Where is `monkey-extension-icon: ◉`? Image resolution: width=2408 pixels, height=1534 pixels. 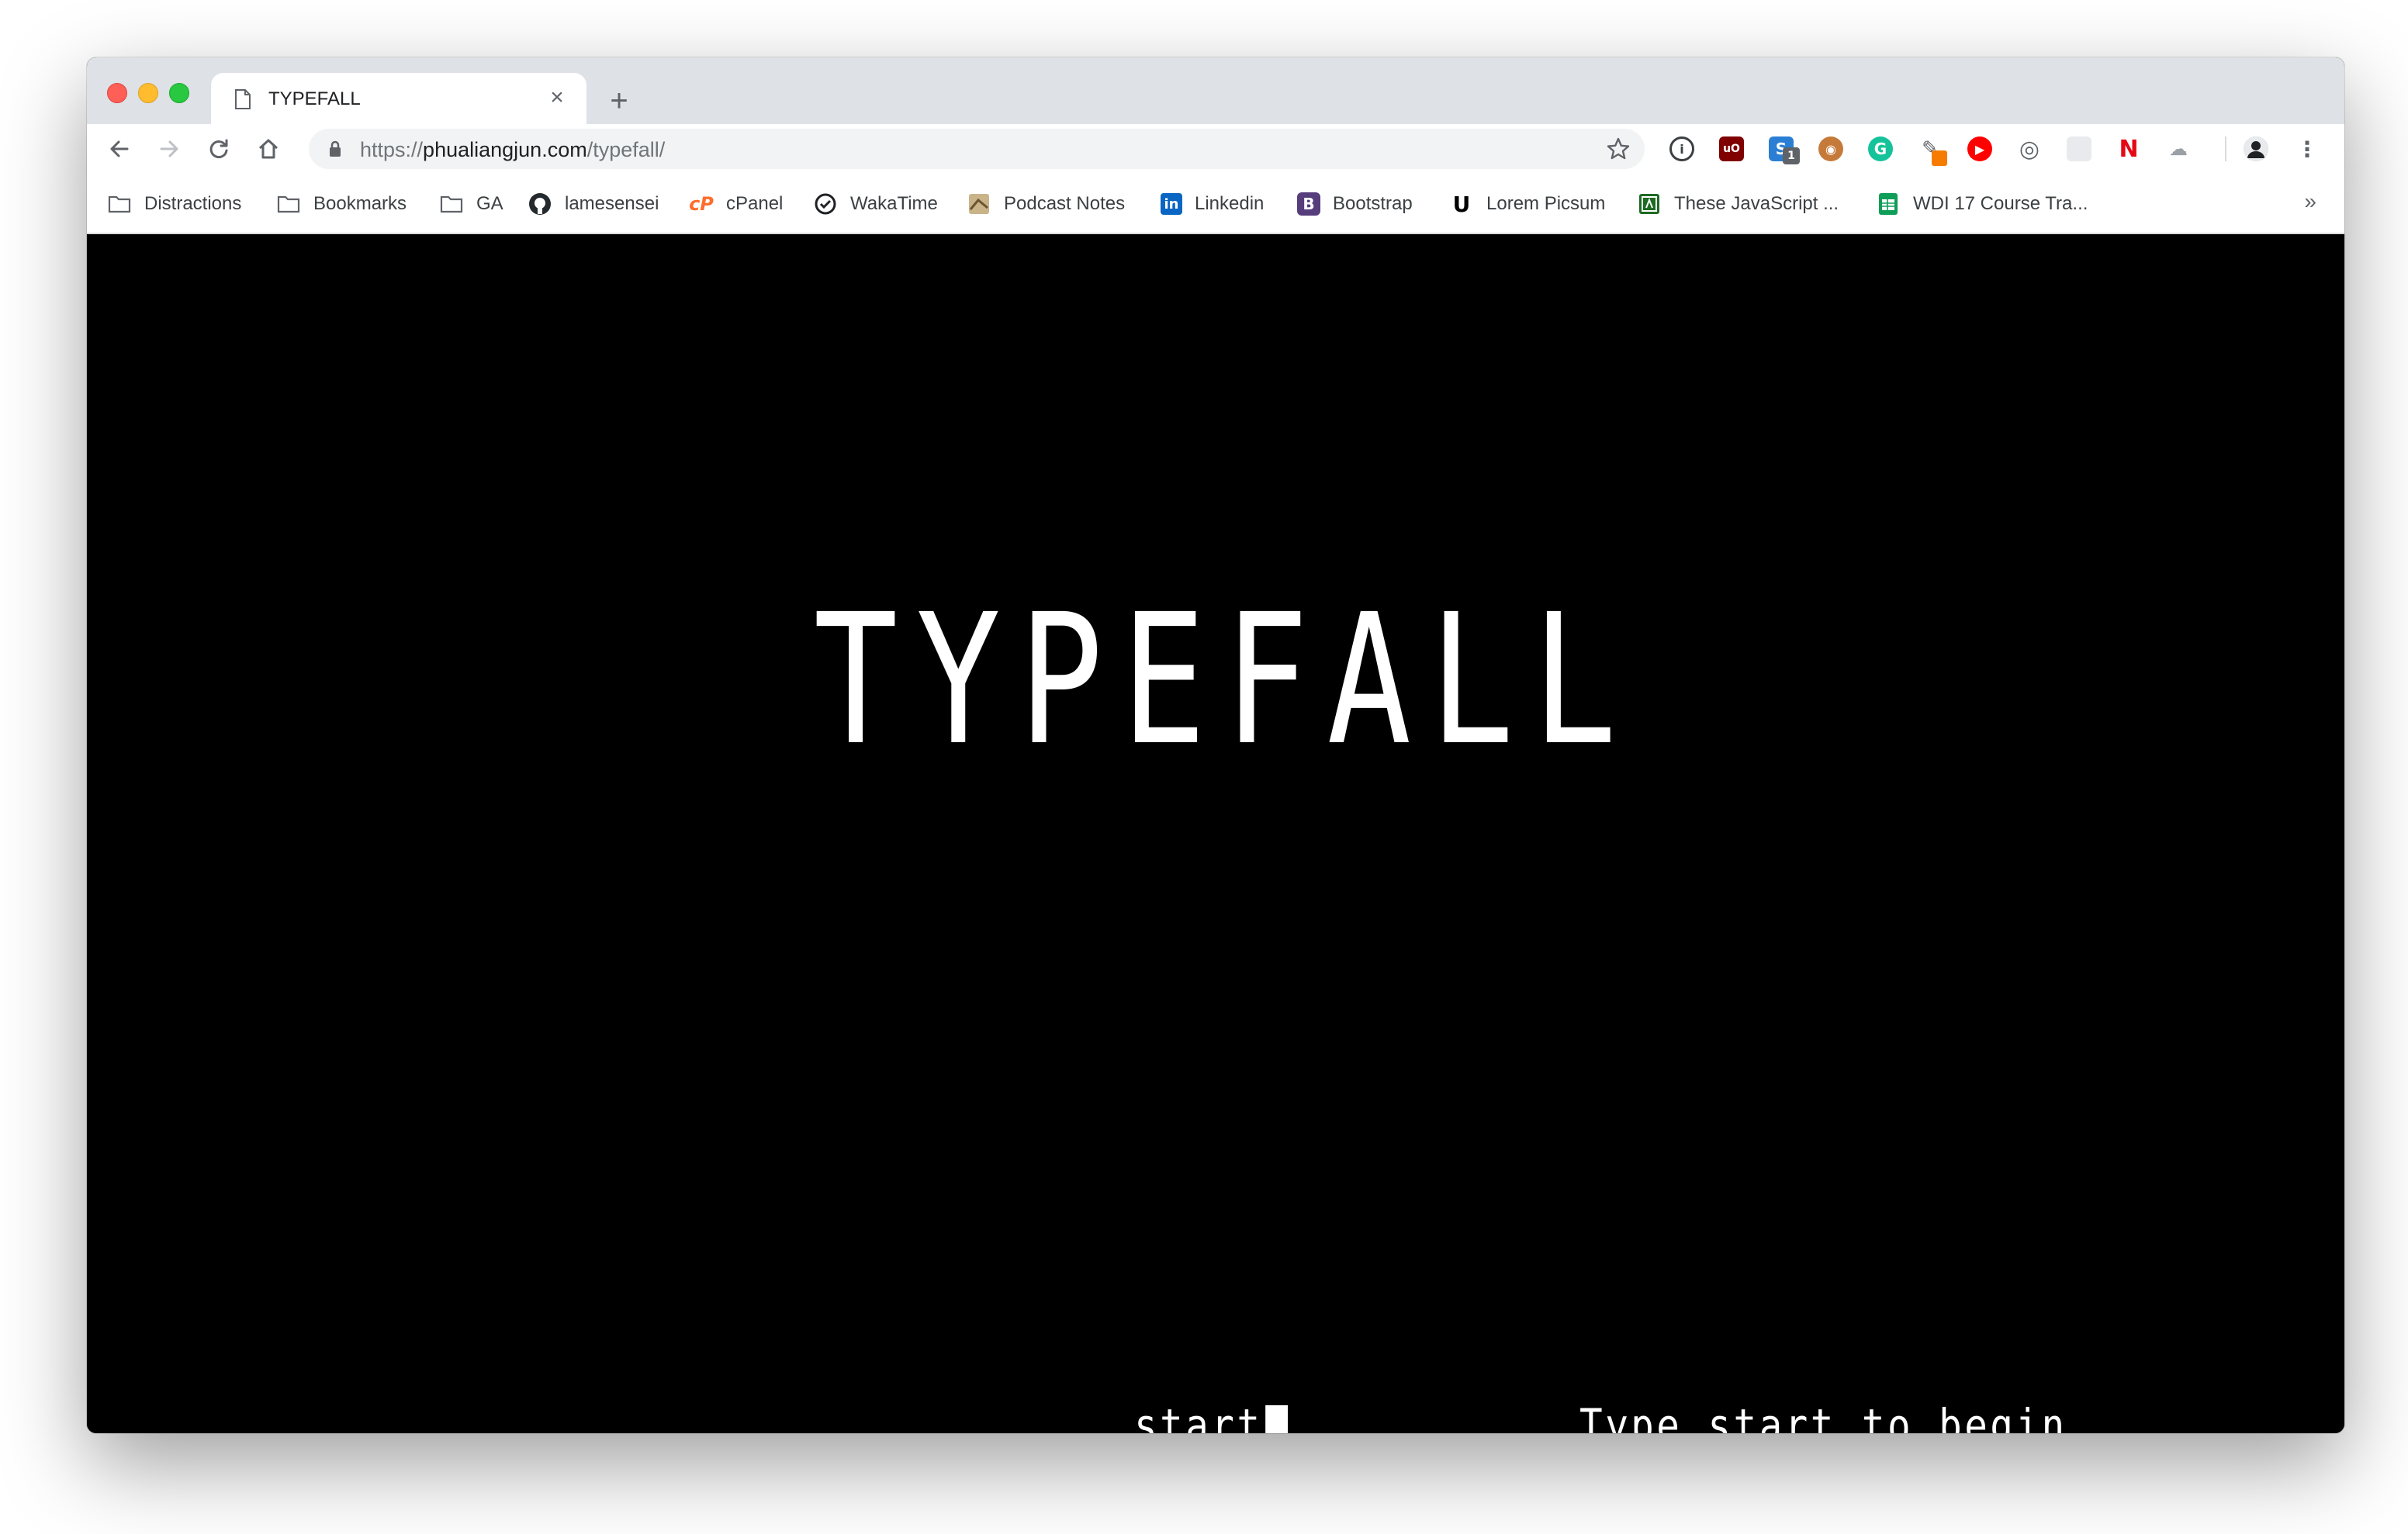
monkey-extension-icon: ◉ is located at coordinates (1831, 148).